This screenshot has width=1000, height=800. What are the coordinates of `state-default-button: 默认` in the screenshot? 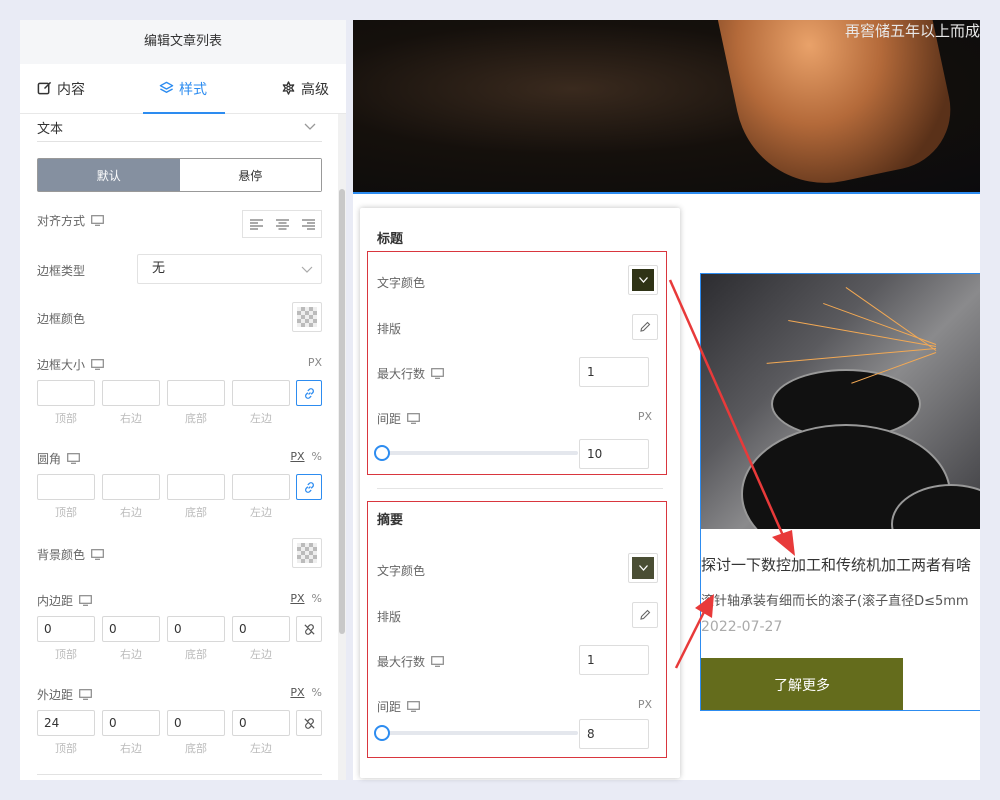 It's located at (109, 175).